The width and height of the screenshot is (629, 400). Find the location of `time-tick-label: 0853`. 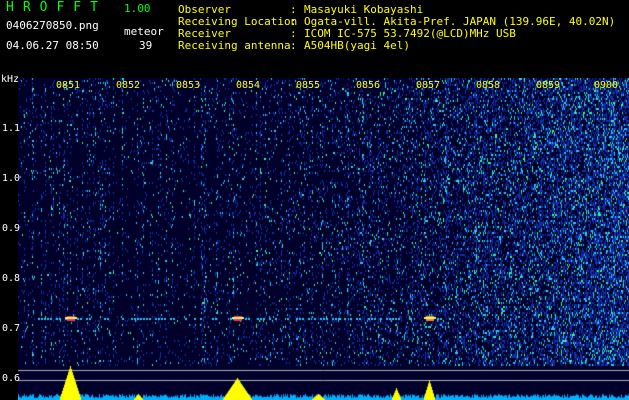

time-tick-label: 0853 is located at coordinates (188, 85).